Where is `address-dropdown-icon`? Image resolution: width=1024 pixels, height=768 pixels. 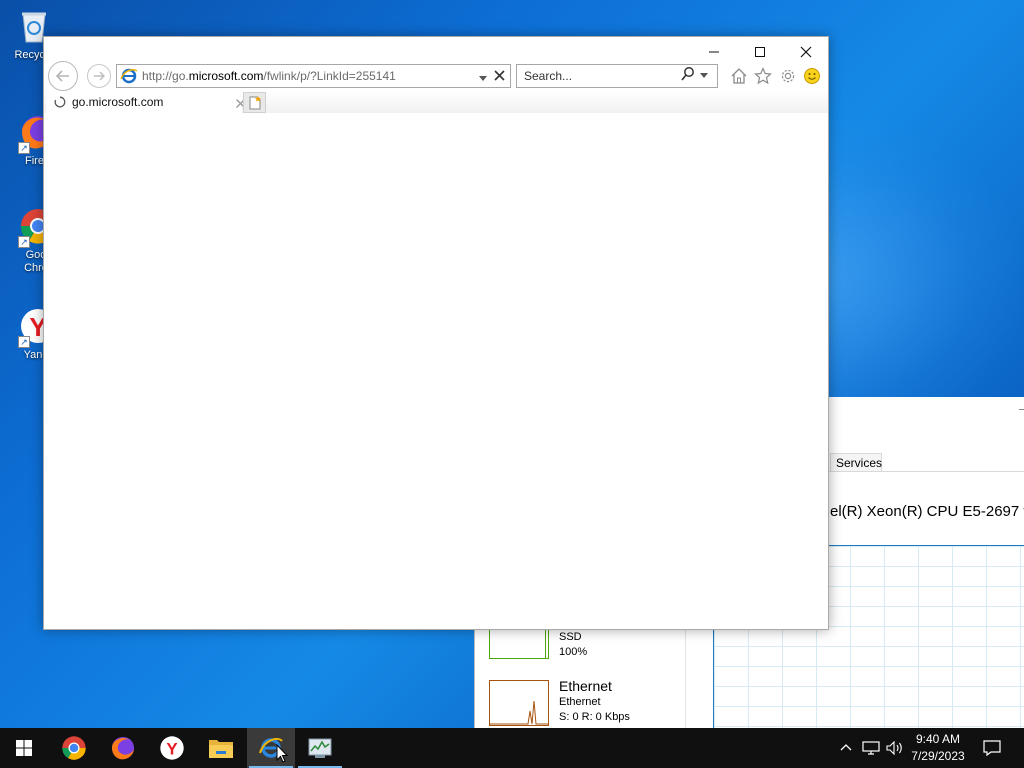 address-dropdown-icon is located at coordinates (483, 79).